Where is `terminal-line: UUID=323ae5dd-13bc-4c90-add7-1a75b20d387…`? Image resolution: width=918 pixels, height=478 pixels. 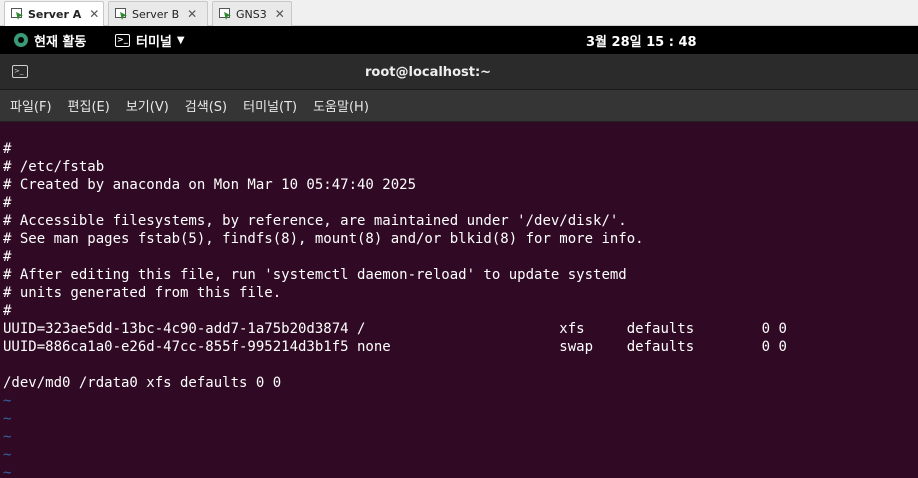 terminal-line: UUID=323ae5dd-13bc-4c90-add7-1a75b20d387… is located at coordinates (395, 329).